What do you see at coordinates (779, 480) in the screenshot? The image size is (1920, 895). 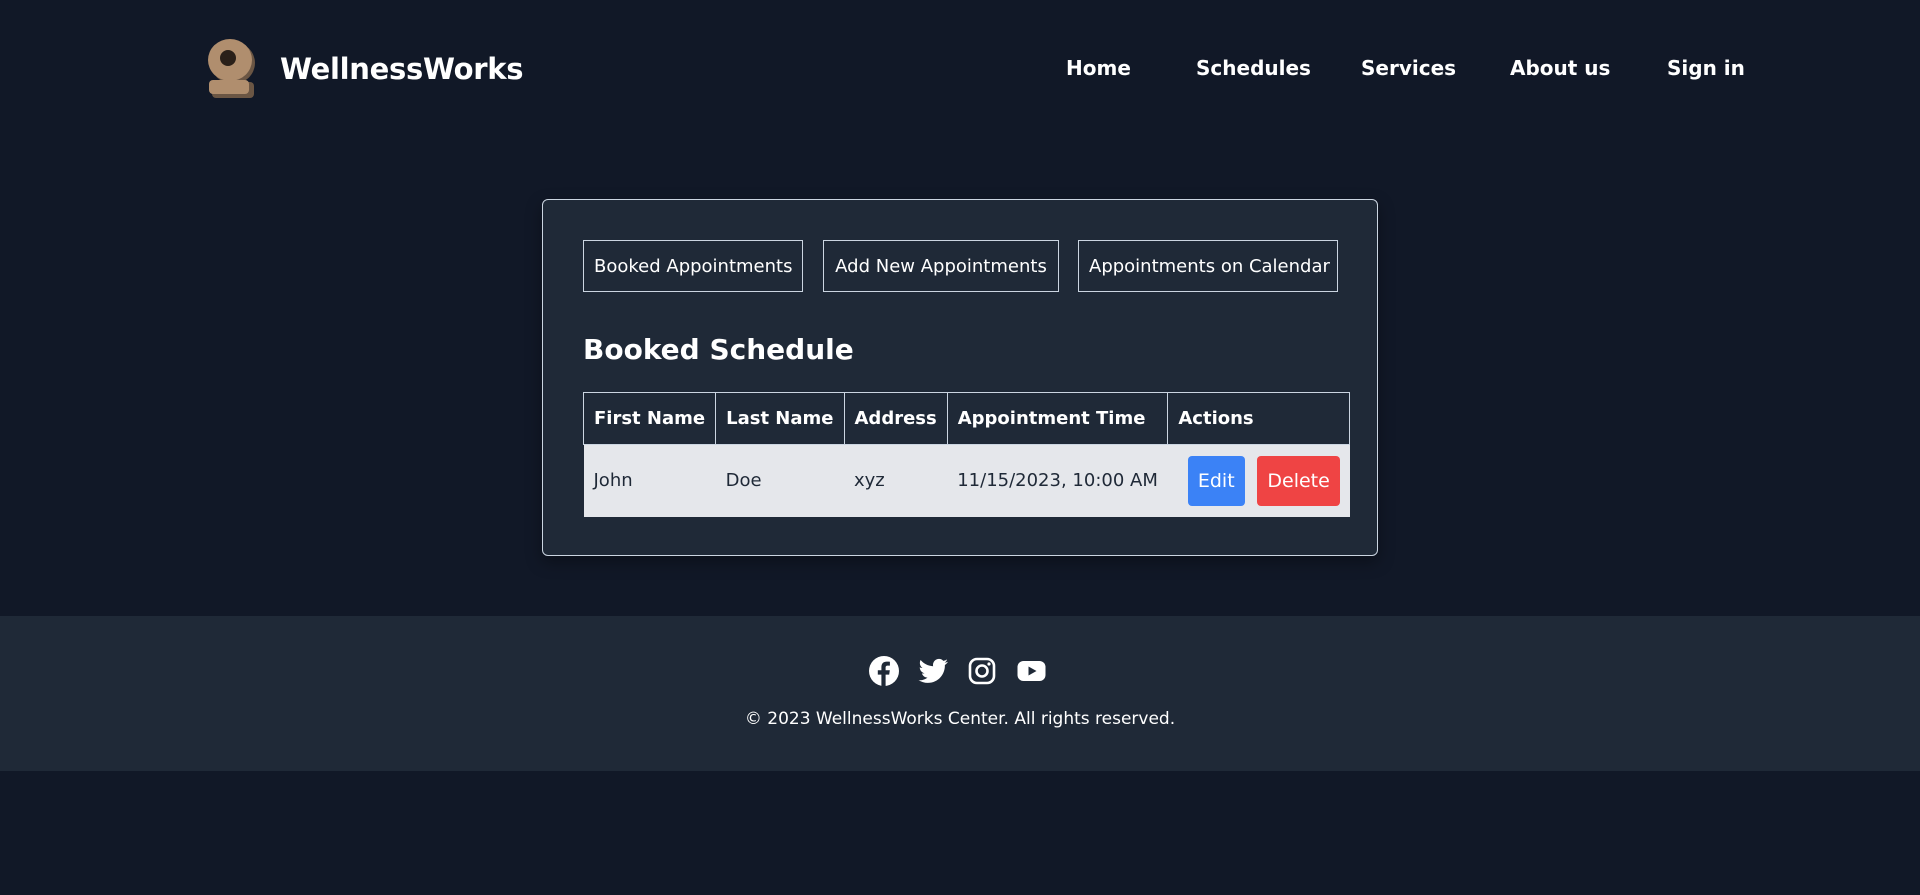 I see `cell-last-name: Doe` at bounding box center [779, 480].